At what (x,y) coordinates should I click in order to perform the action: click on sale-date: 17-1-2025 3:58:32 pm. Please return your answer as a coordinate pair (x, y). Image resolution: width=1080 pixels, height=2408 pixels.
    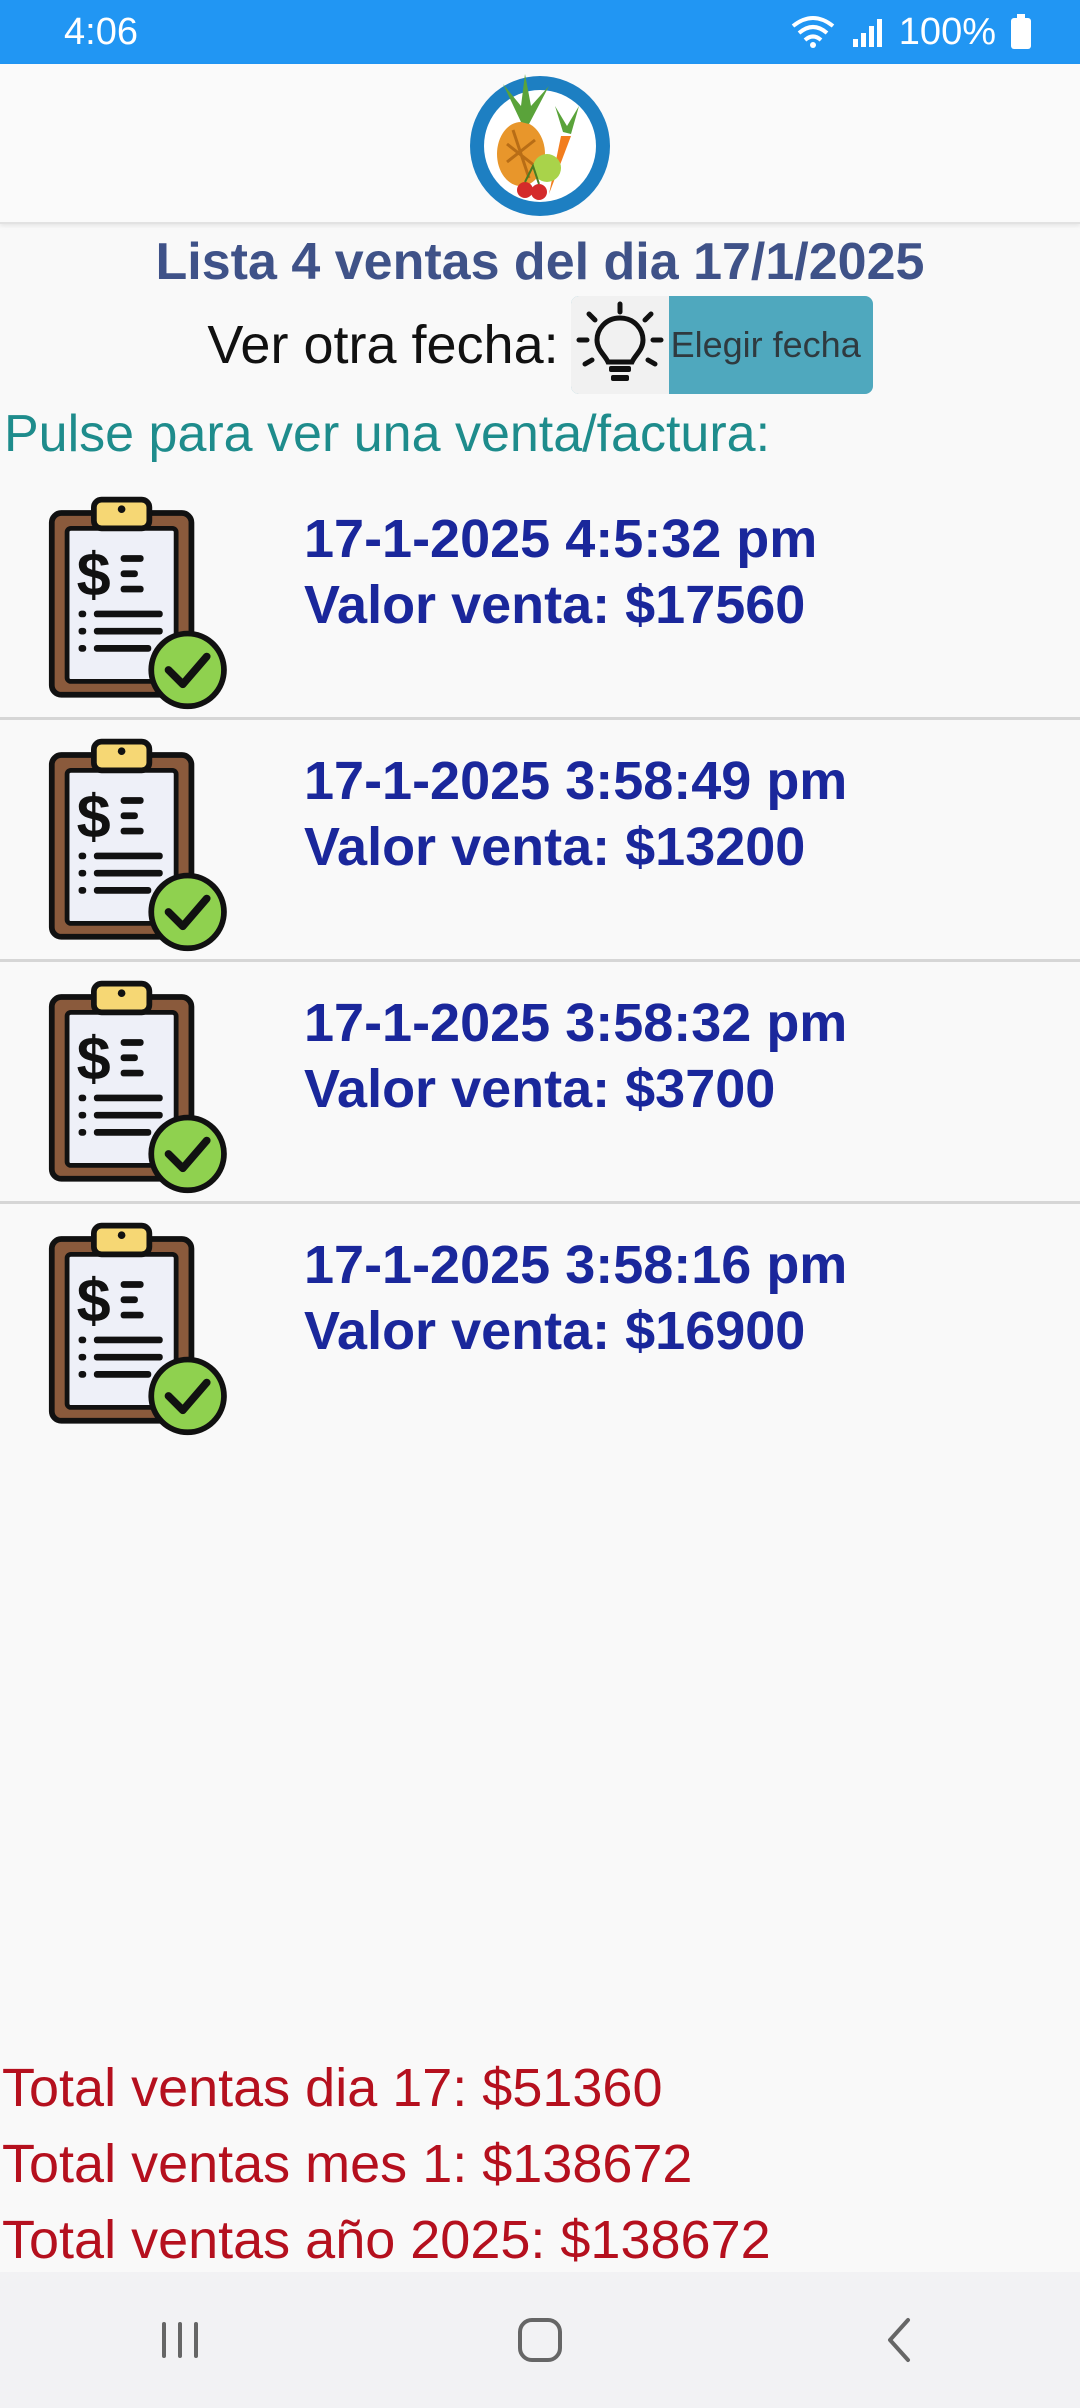
    Looking at the image, I should click on (576, 1023).